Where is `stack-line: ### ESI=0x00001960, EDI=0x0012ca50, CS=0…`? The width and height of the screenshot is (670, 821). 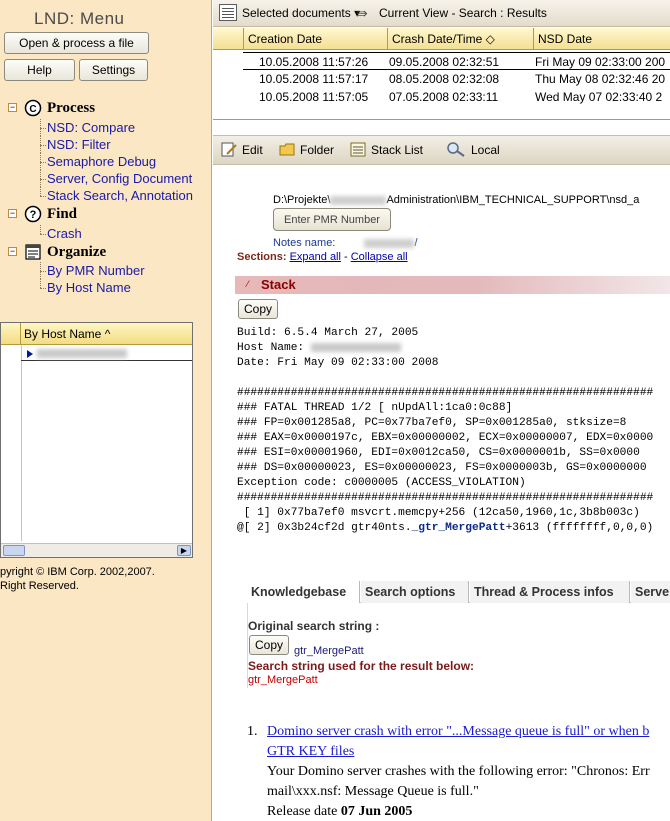 stack-line: ### ESI=0x00001960, EDI=0x0012ca50, CS=0… is located at coordinates (438, 453).